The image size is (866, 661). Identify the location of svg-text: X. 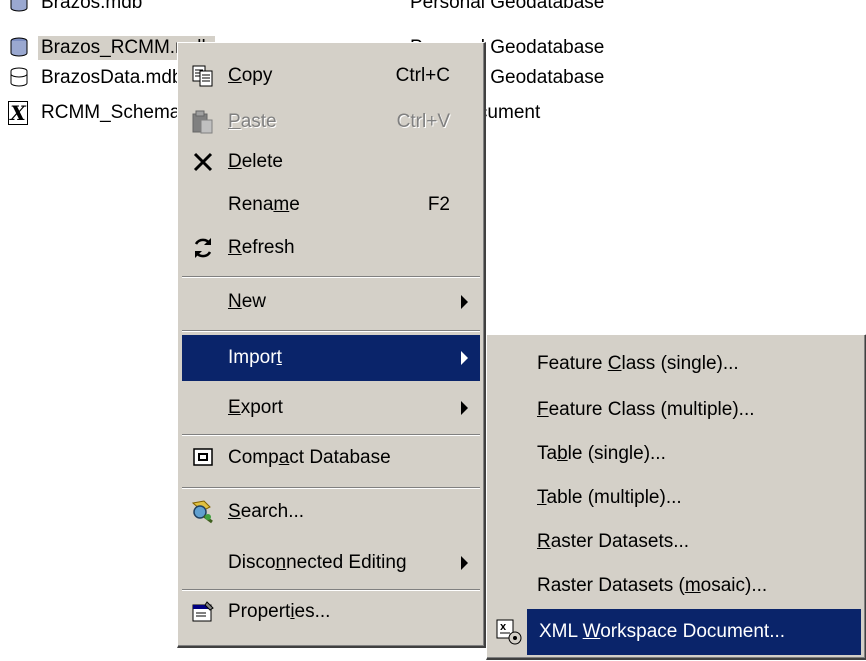
(503, 627).